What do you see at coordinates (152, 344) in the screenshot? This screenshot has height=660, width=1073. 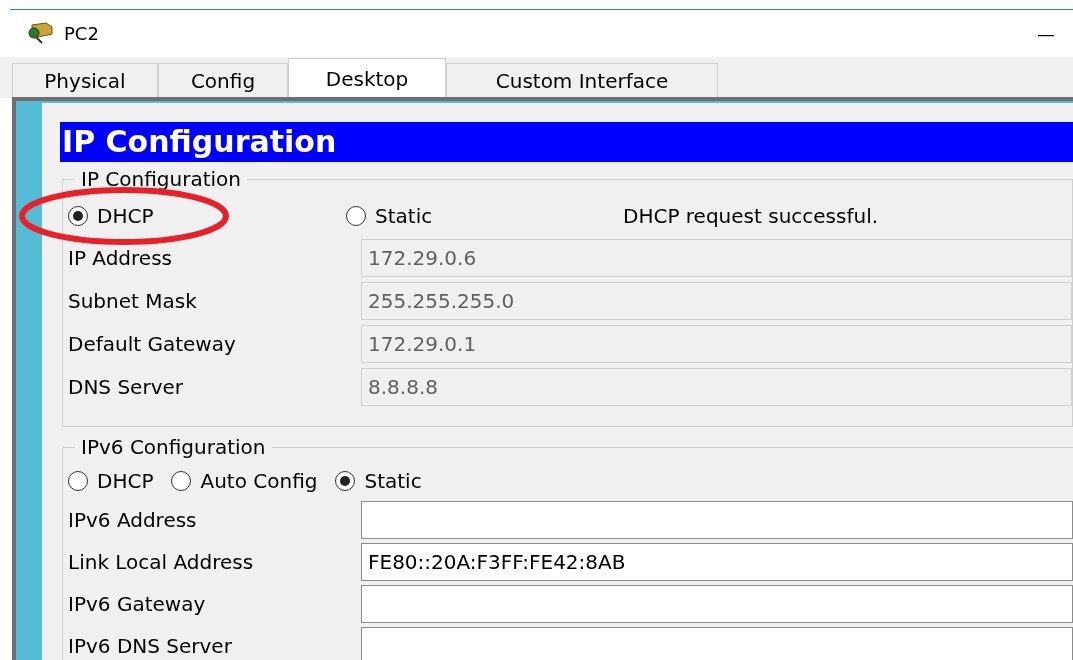 I see `field-label: Default Gateway` at bounding box center [152, 344].